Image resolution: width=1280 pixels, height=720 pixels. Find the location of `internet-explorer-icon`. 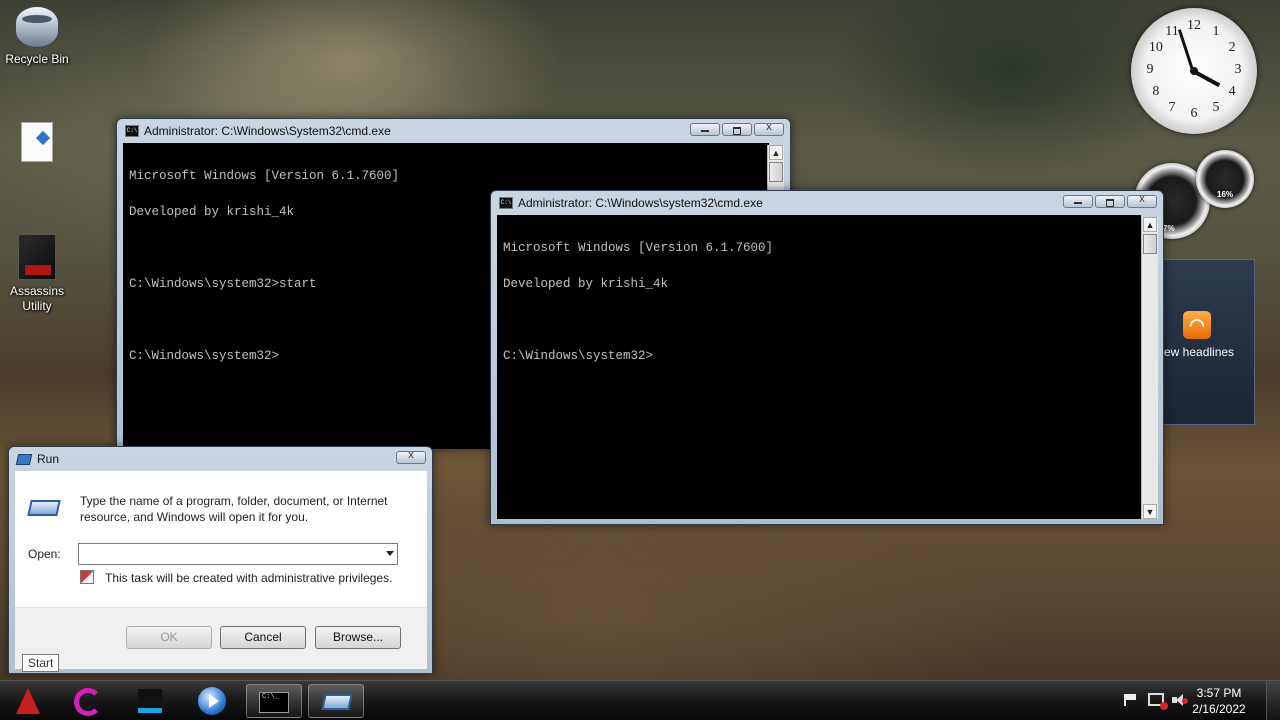

internet-explorer-icon is located at coordinates (88, 702).